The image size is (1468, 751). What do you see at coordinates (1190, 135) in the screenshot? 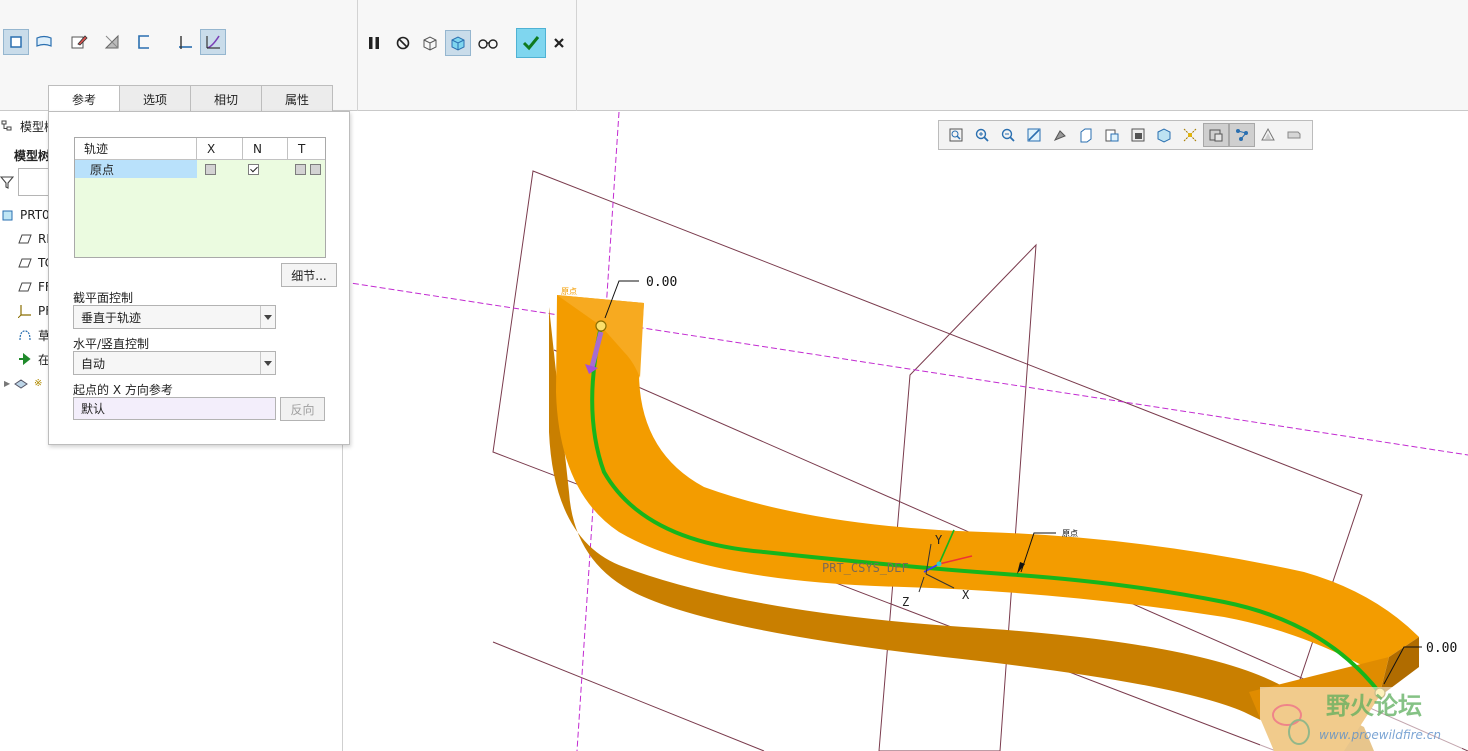
I see `spin-center-icon` at bounding box center [1190, 135].